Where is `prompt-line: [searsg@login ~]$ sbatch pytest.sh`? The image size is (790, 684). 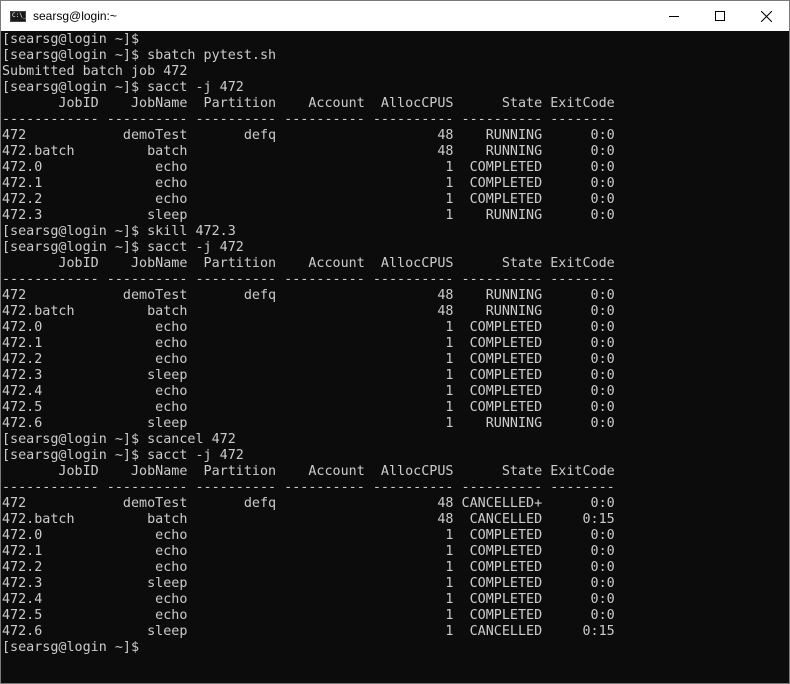
prompt-line: [searsg@login ~]$ sbatch pytest.sh is located at coordinates (139, 55).